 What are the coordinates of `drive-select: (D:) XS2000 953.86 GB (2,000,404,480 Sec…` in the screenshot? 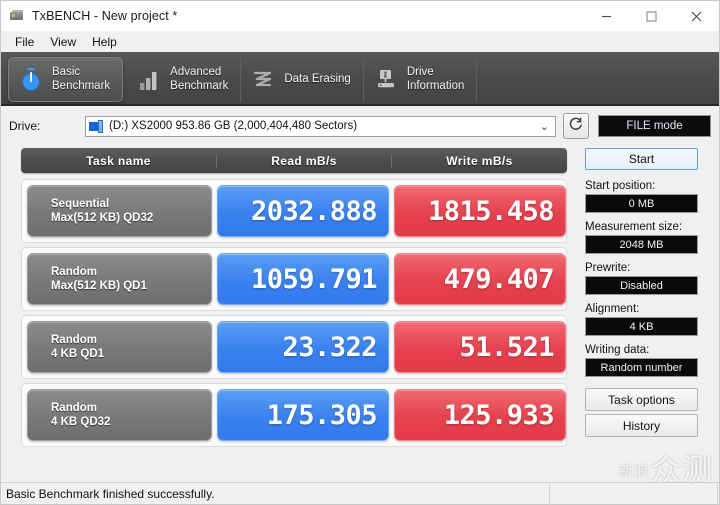 It's located at (320, 126).